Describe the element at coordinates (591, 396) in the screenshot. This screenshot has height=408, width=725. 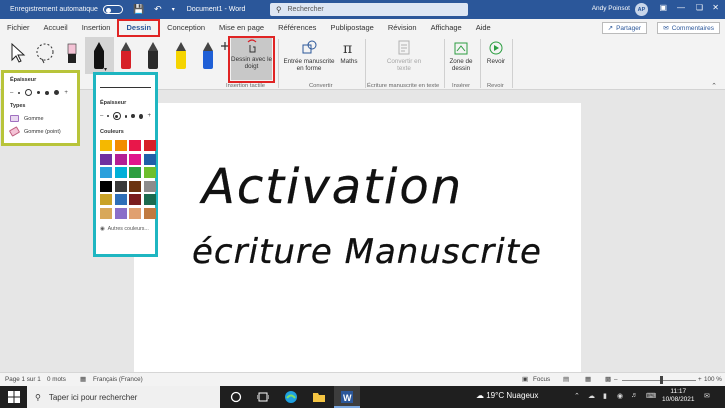
I see `onedrive-icon: ☁` at that location.